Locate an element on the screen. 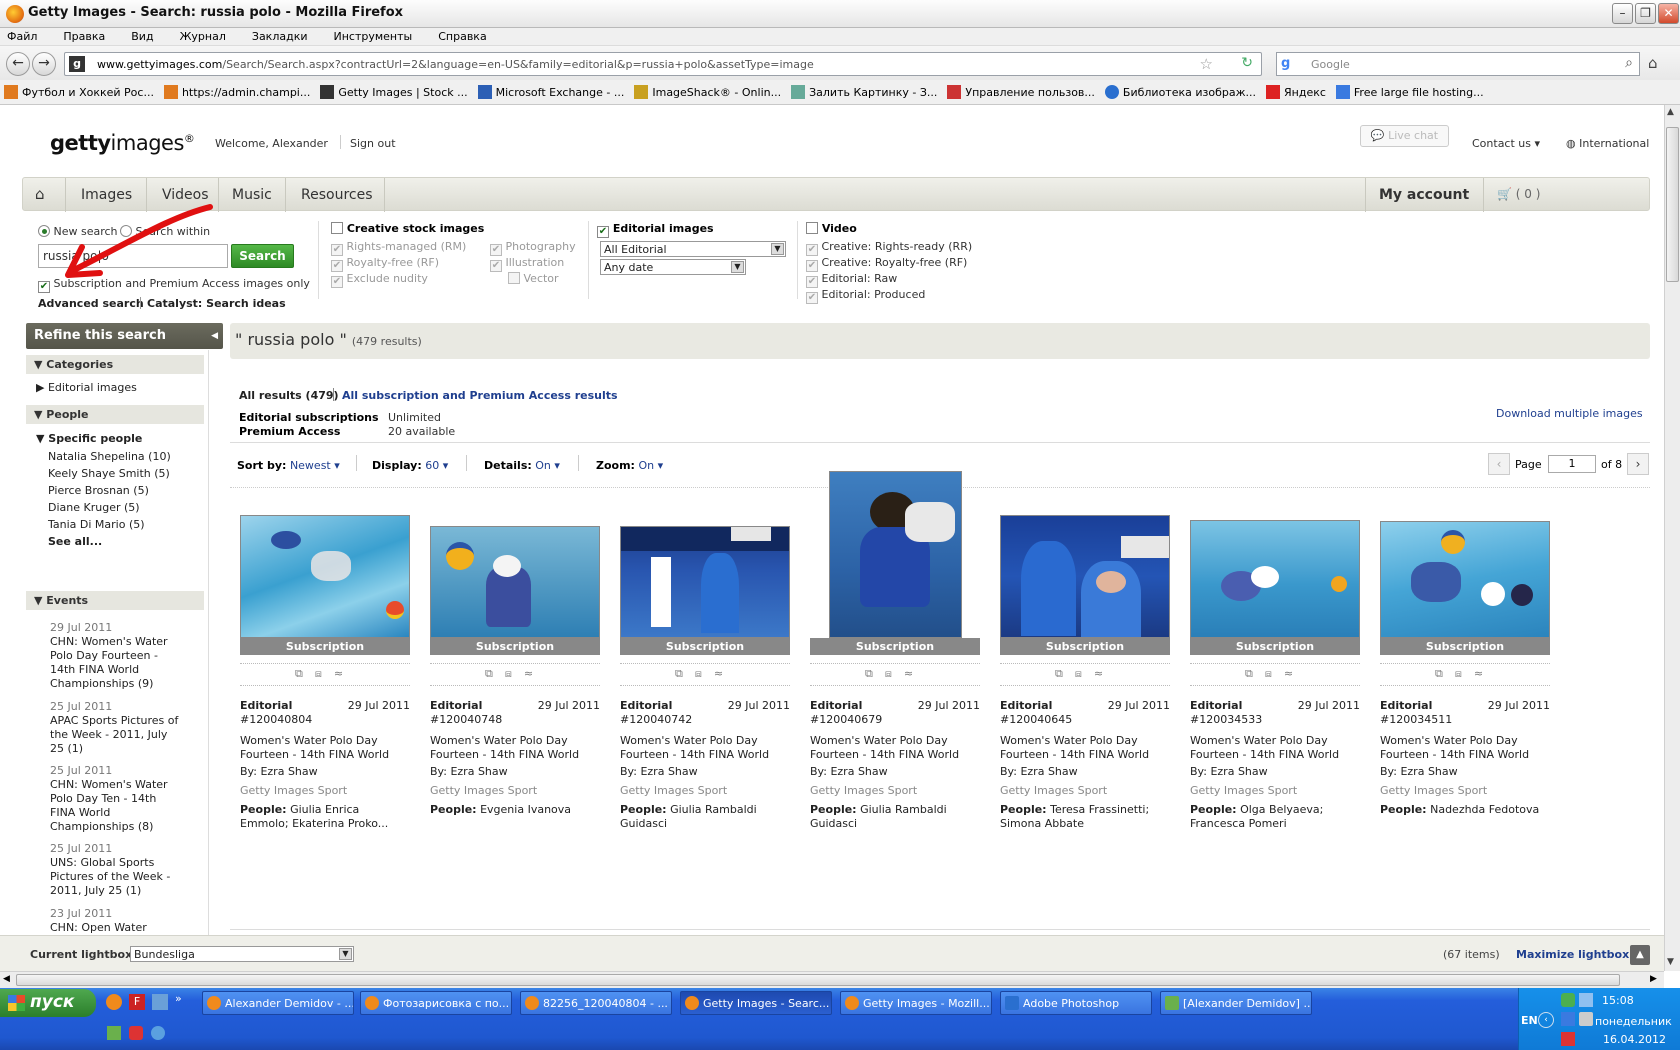  people-filter-item: Natalia Shepelina (10) is located at coordinates (109, 456).